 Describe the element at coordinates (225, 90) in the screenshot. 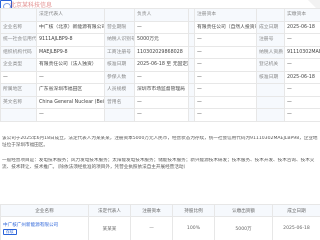

I see `field-value-r6c5: —` at that location.